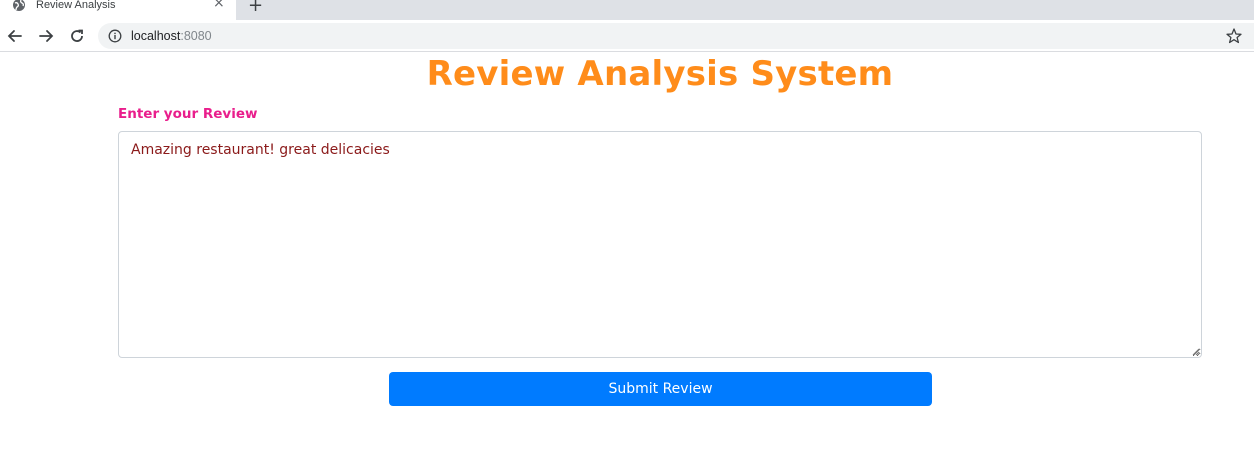 The width and height of the screenshot is (1254, 463). I want to click on address-bar: localhost:8080, so click(676, 36).